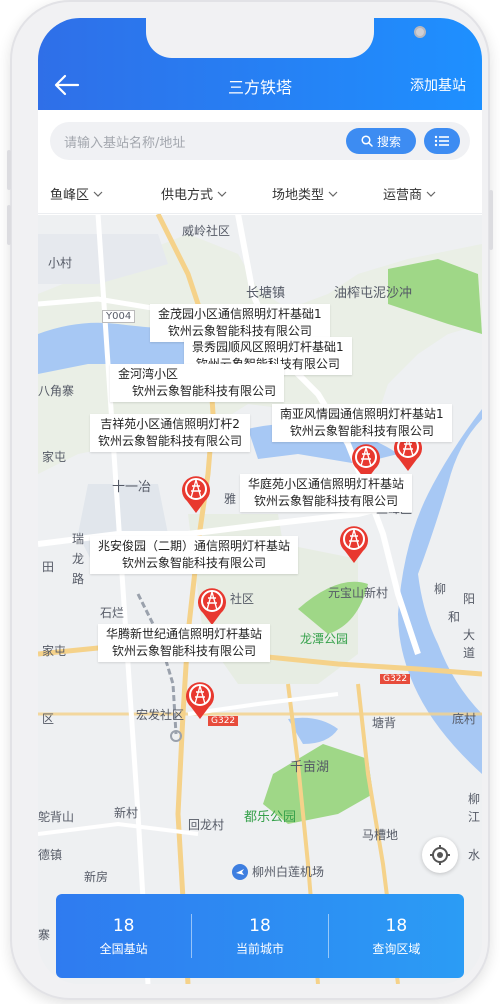  Describe the element at coordinates (298, 195) in the screenshot. I see `filter-site-type-label: 场地类型` at that location.